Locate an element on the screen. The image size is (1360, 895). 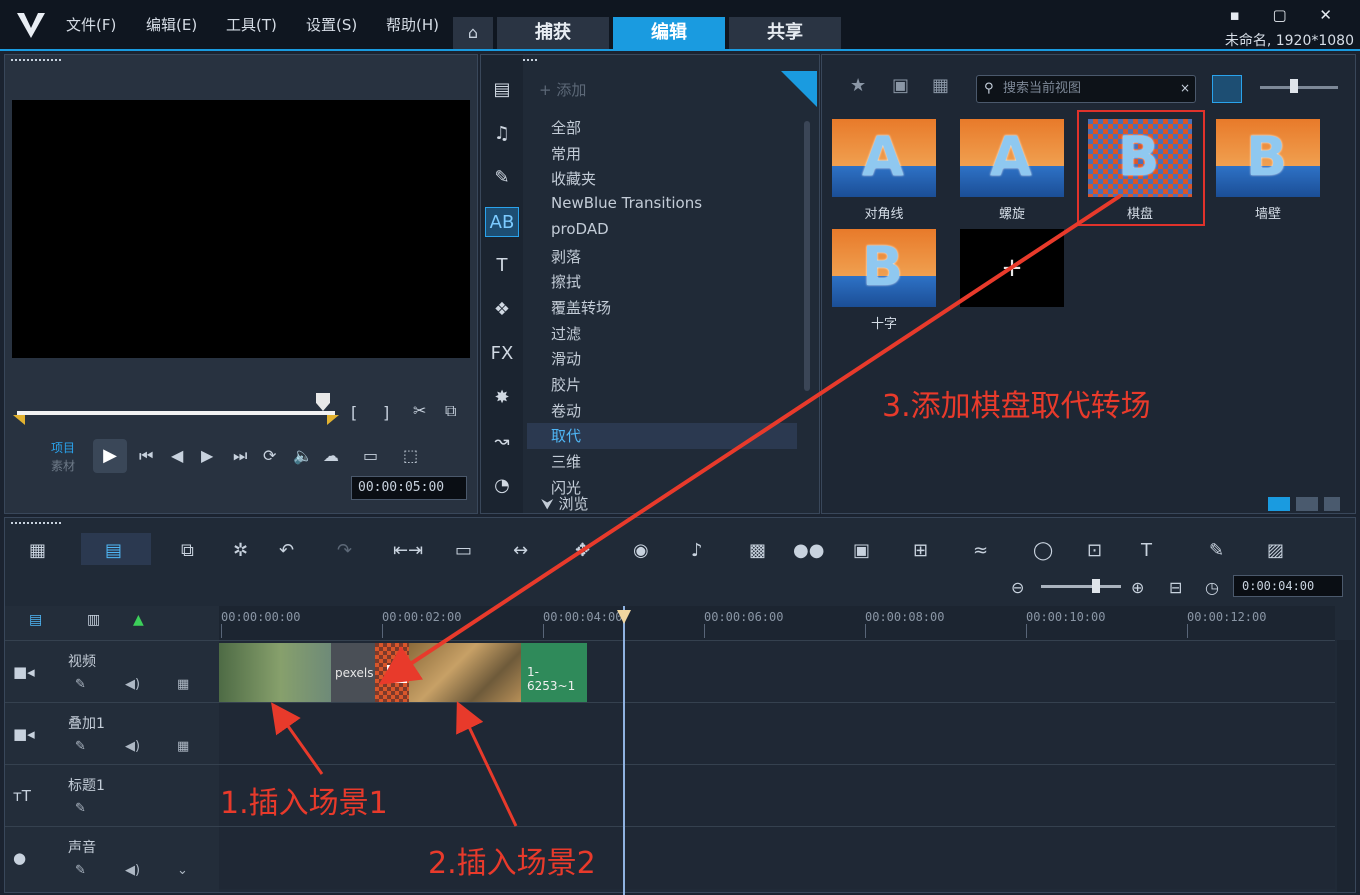
category-item: 卷动 is located at coordinates (566, 410).